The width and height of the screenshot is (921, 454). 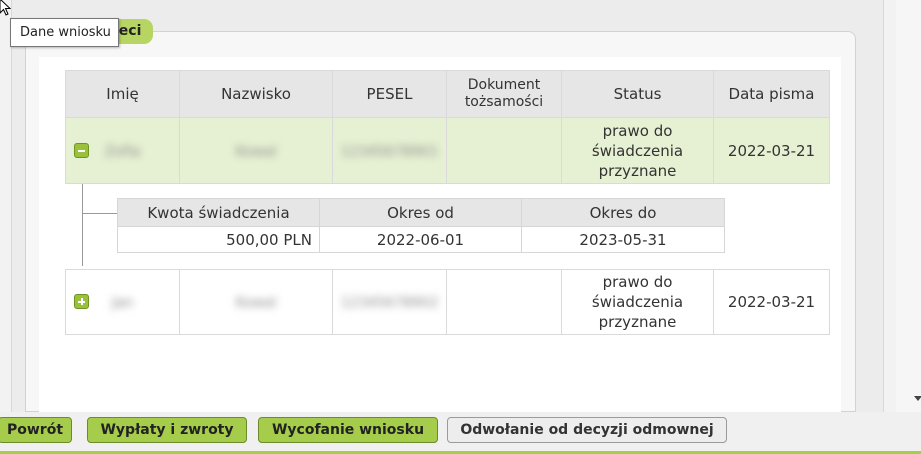 I want to click on column-header: Status, so click(x=637, y=94).